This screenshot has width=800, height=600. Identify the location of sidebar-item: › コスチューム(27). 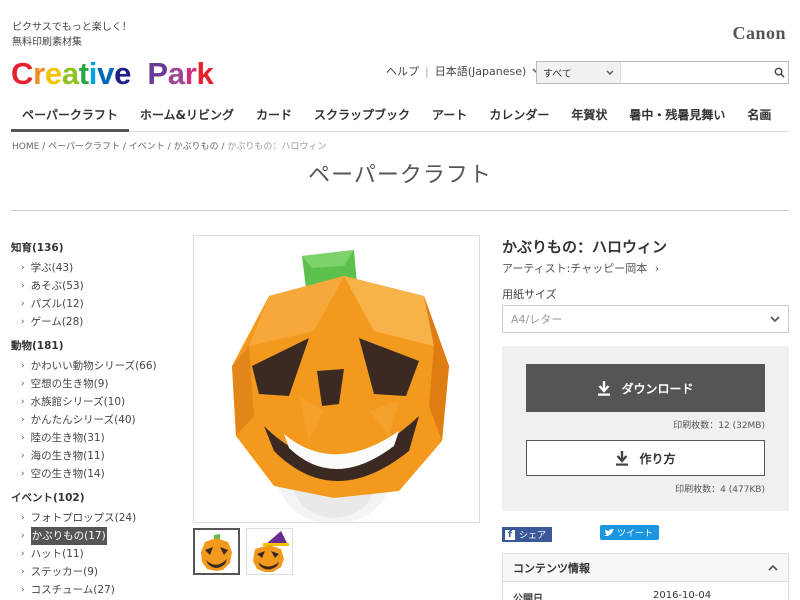
(96, 590).